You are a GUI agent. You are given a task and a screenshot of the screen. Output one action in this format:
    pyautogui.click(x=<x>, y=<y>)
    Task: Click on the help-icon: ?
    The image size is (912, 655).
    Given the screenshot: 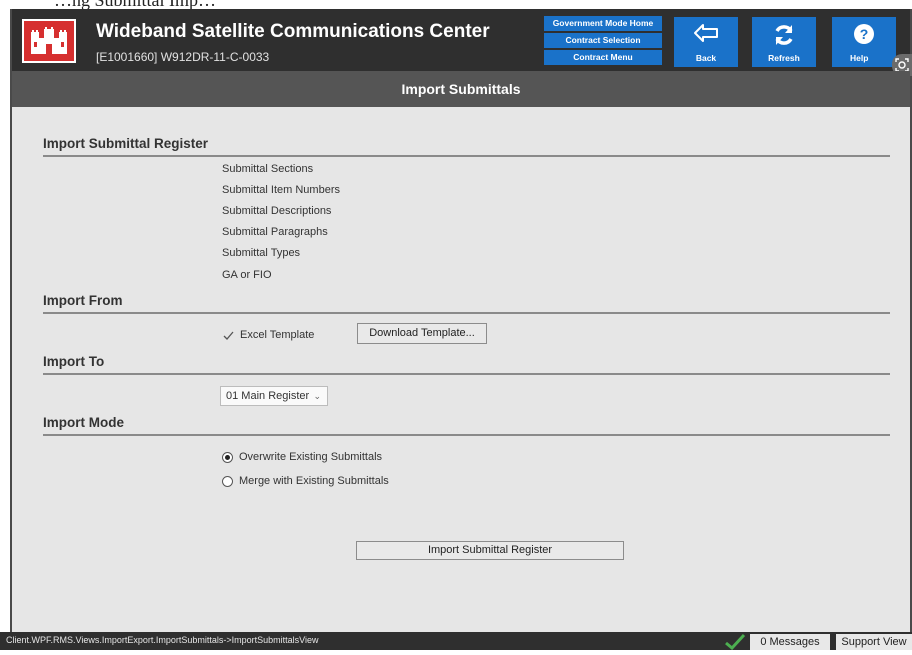 What is the action you would take?
    pyautogui.click(x=864, y=34)
    